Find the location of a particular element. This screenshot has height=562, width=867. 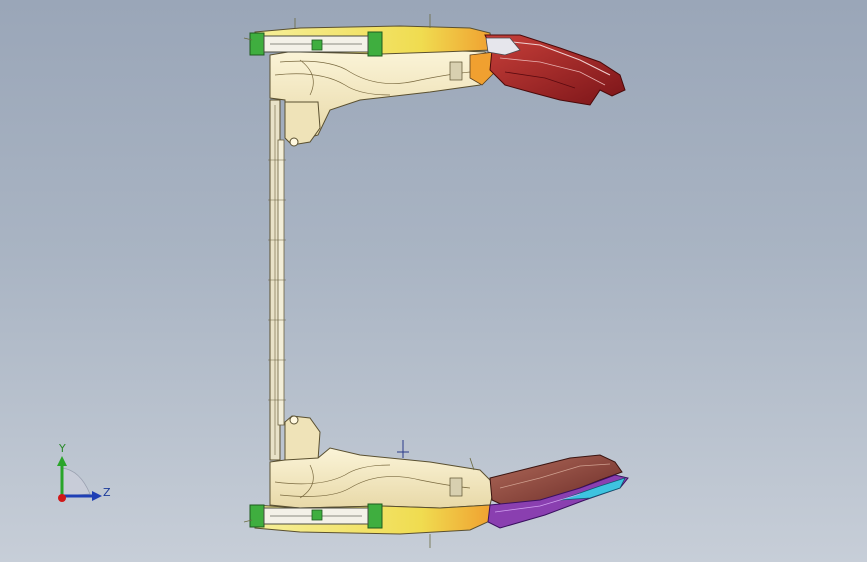

x-axis-origin-icon is located at coordinates (62, 498).